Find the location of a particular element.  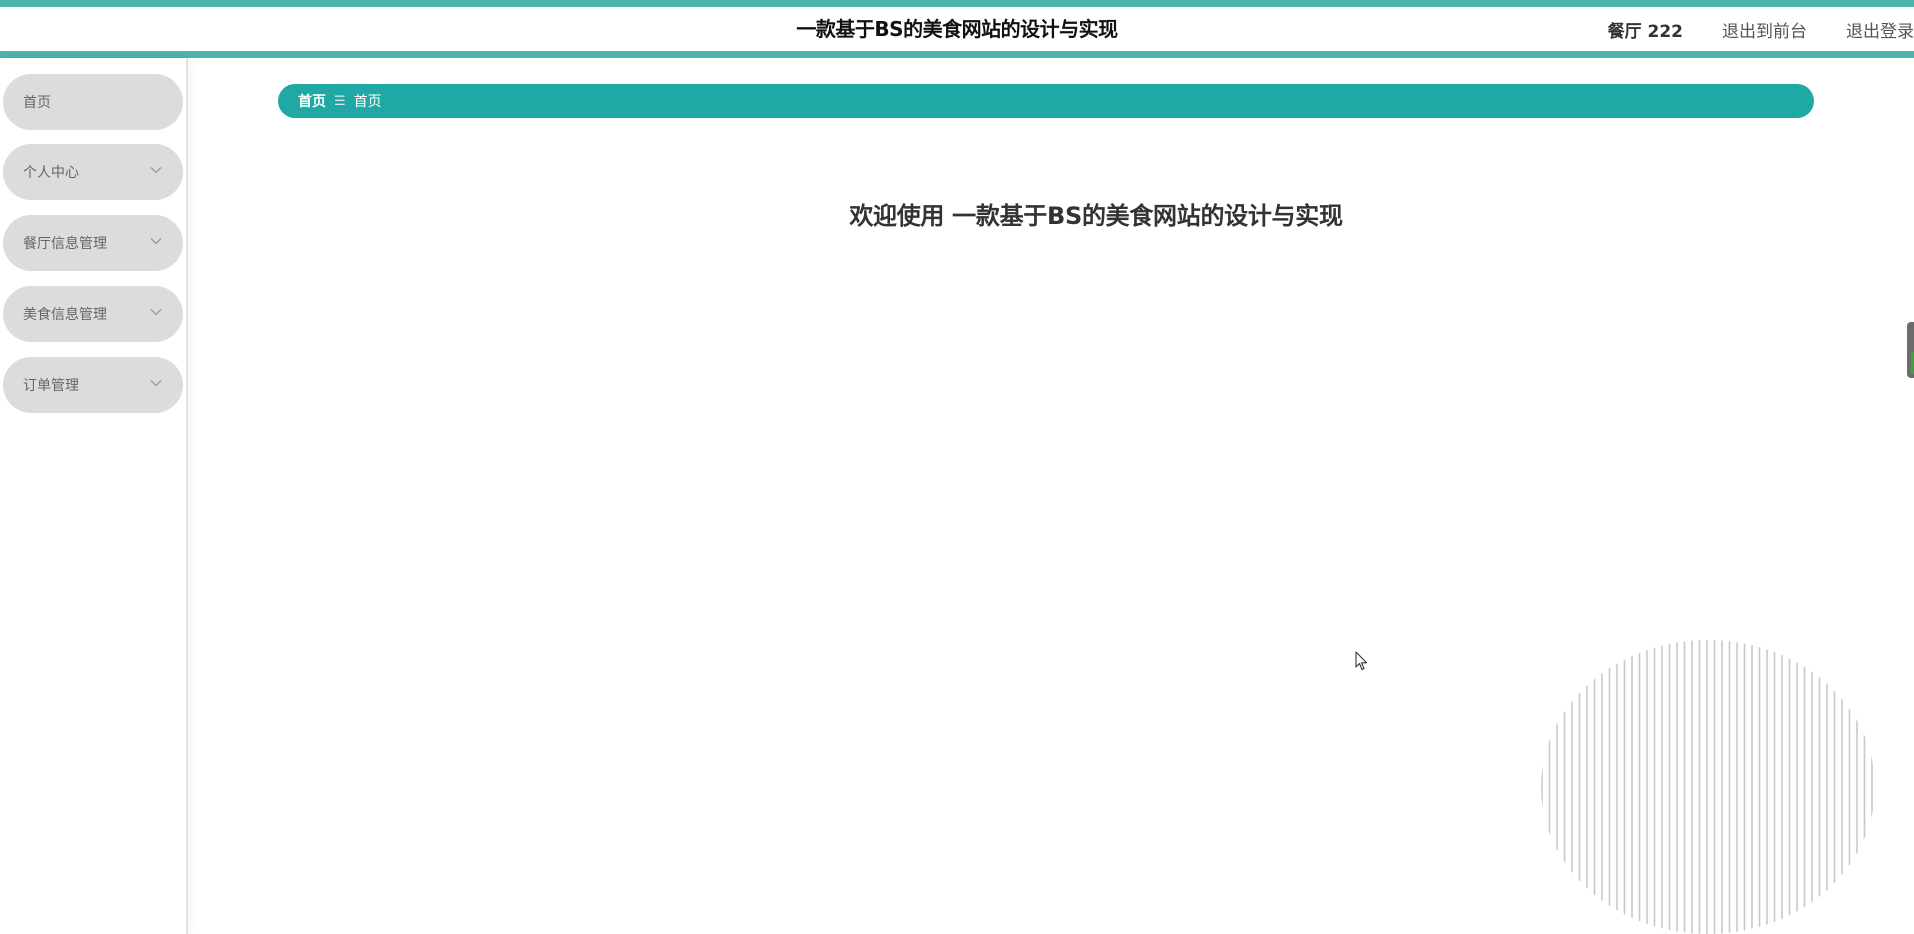

sidebar: 首页 个人中心 餐厅信息管理 美食信息管理 订单管理 is located at coordinates (94, 496).